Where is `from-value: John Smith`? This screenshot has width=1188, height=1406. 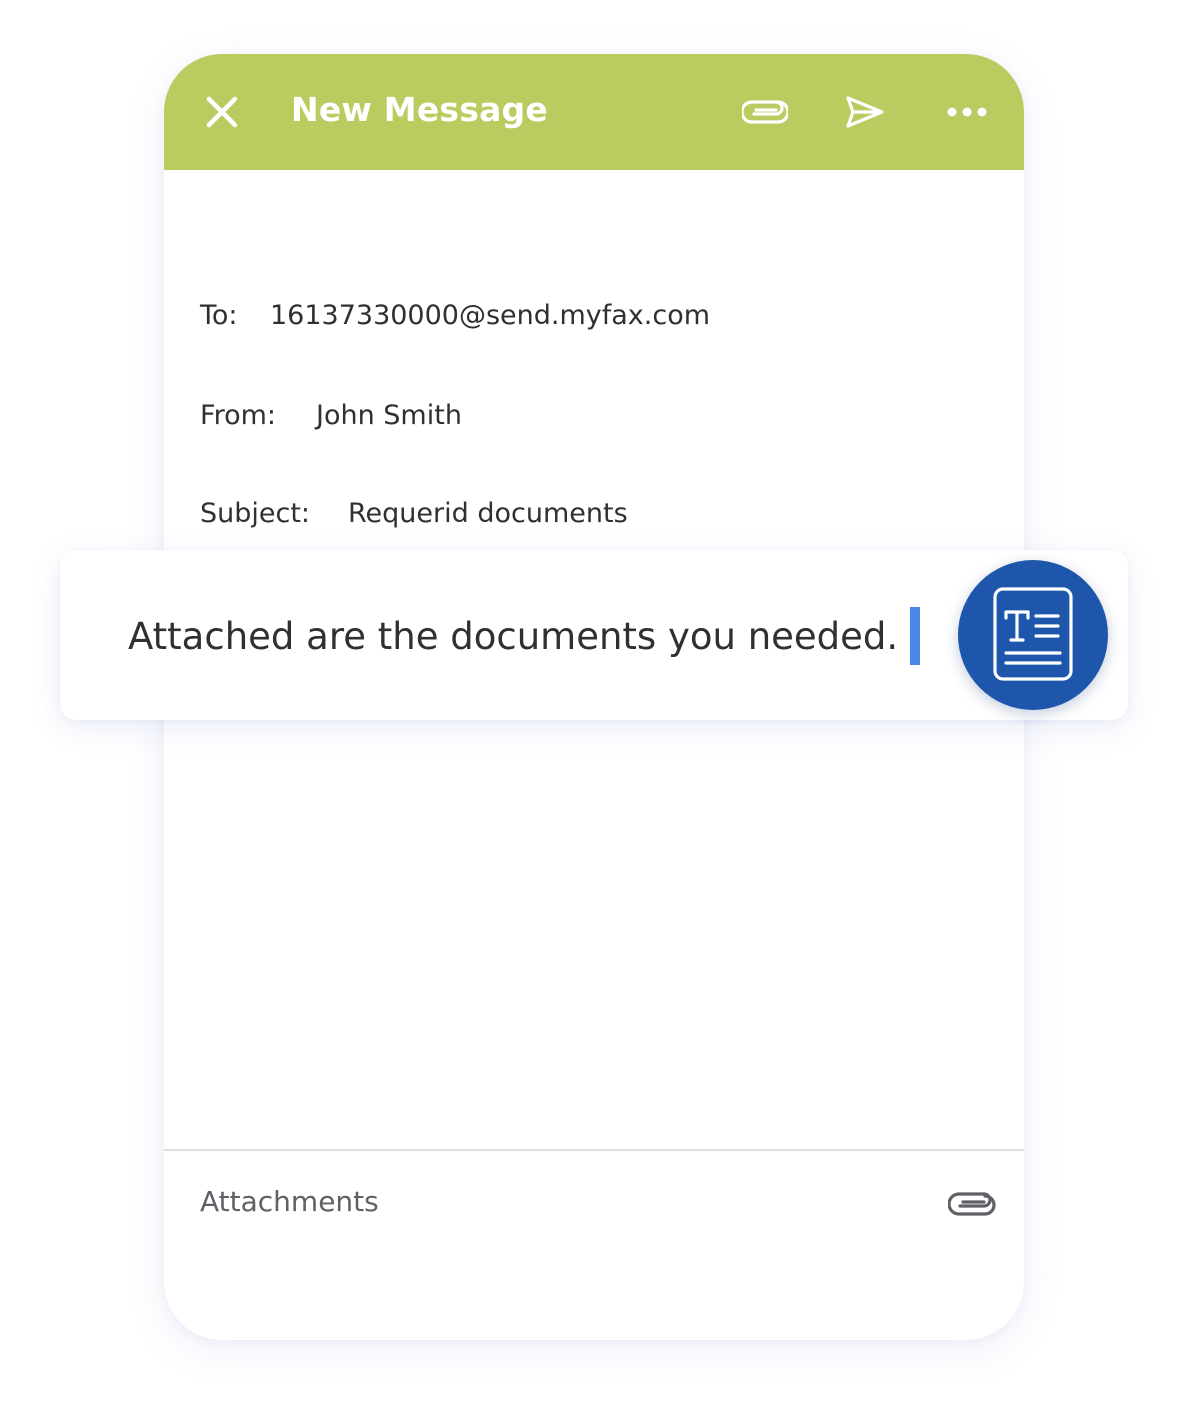
from-value: John Smith is located at coordinates (389, 416).